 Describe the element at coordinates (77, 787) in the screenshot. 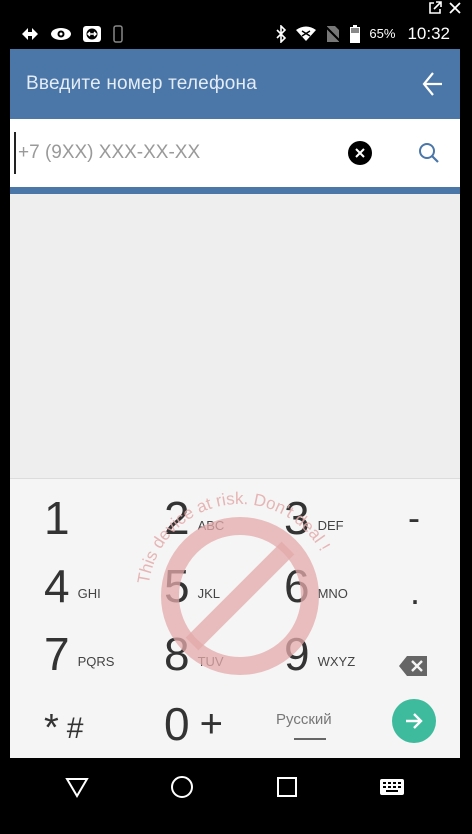

I see `back-triangle-icon` at that location.